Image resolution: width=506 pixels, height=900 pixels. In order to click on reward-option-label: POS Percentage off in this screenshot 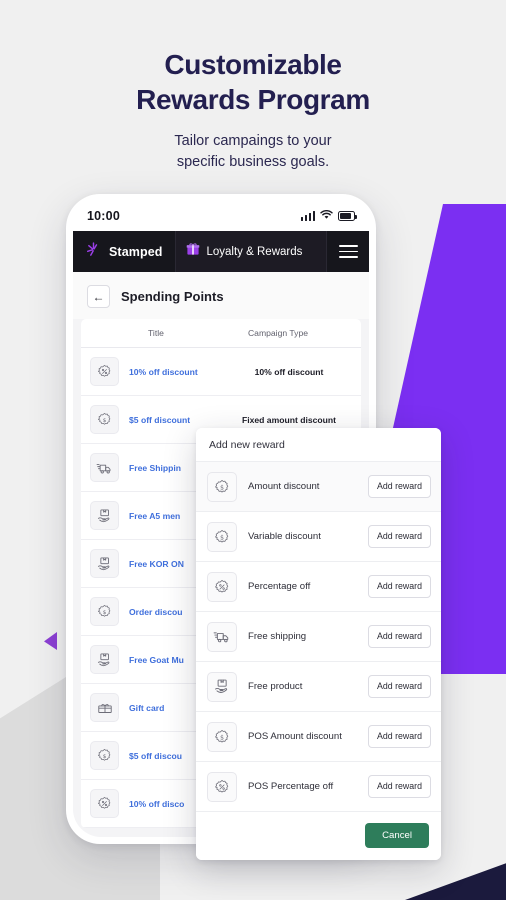, I will do `click(291, 786)`.